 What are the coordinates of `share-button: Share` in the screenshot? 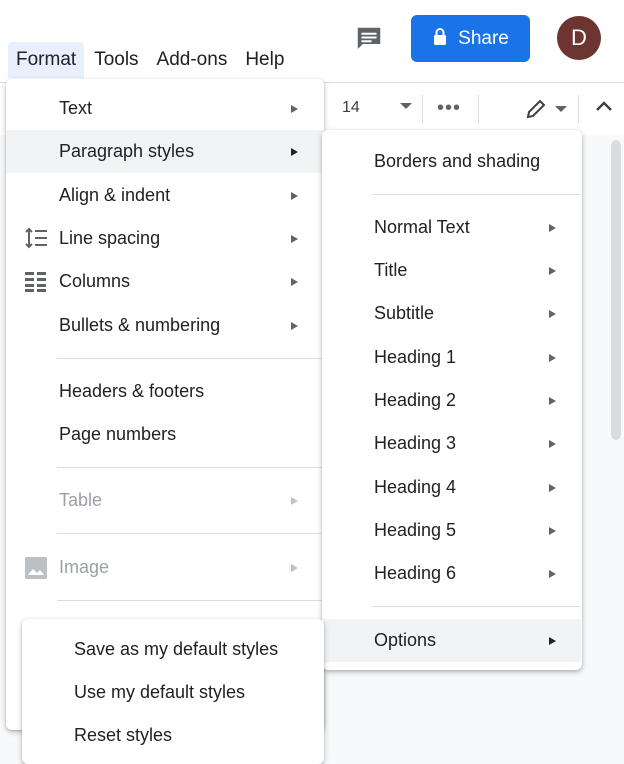 It's located at (470, 38).